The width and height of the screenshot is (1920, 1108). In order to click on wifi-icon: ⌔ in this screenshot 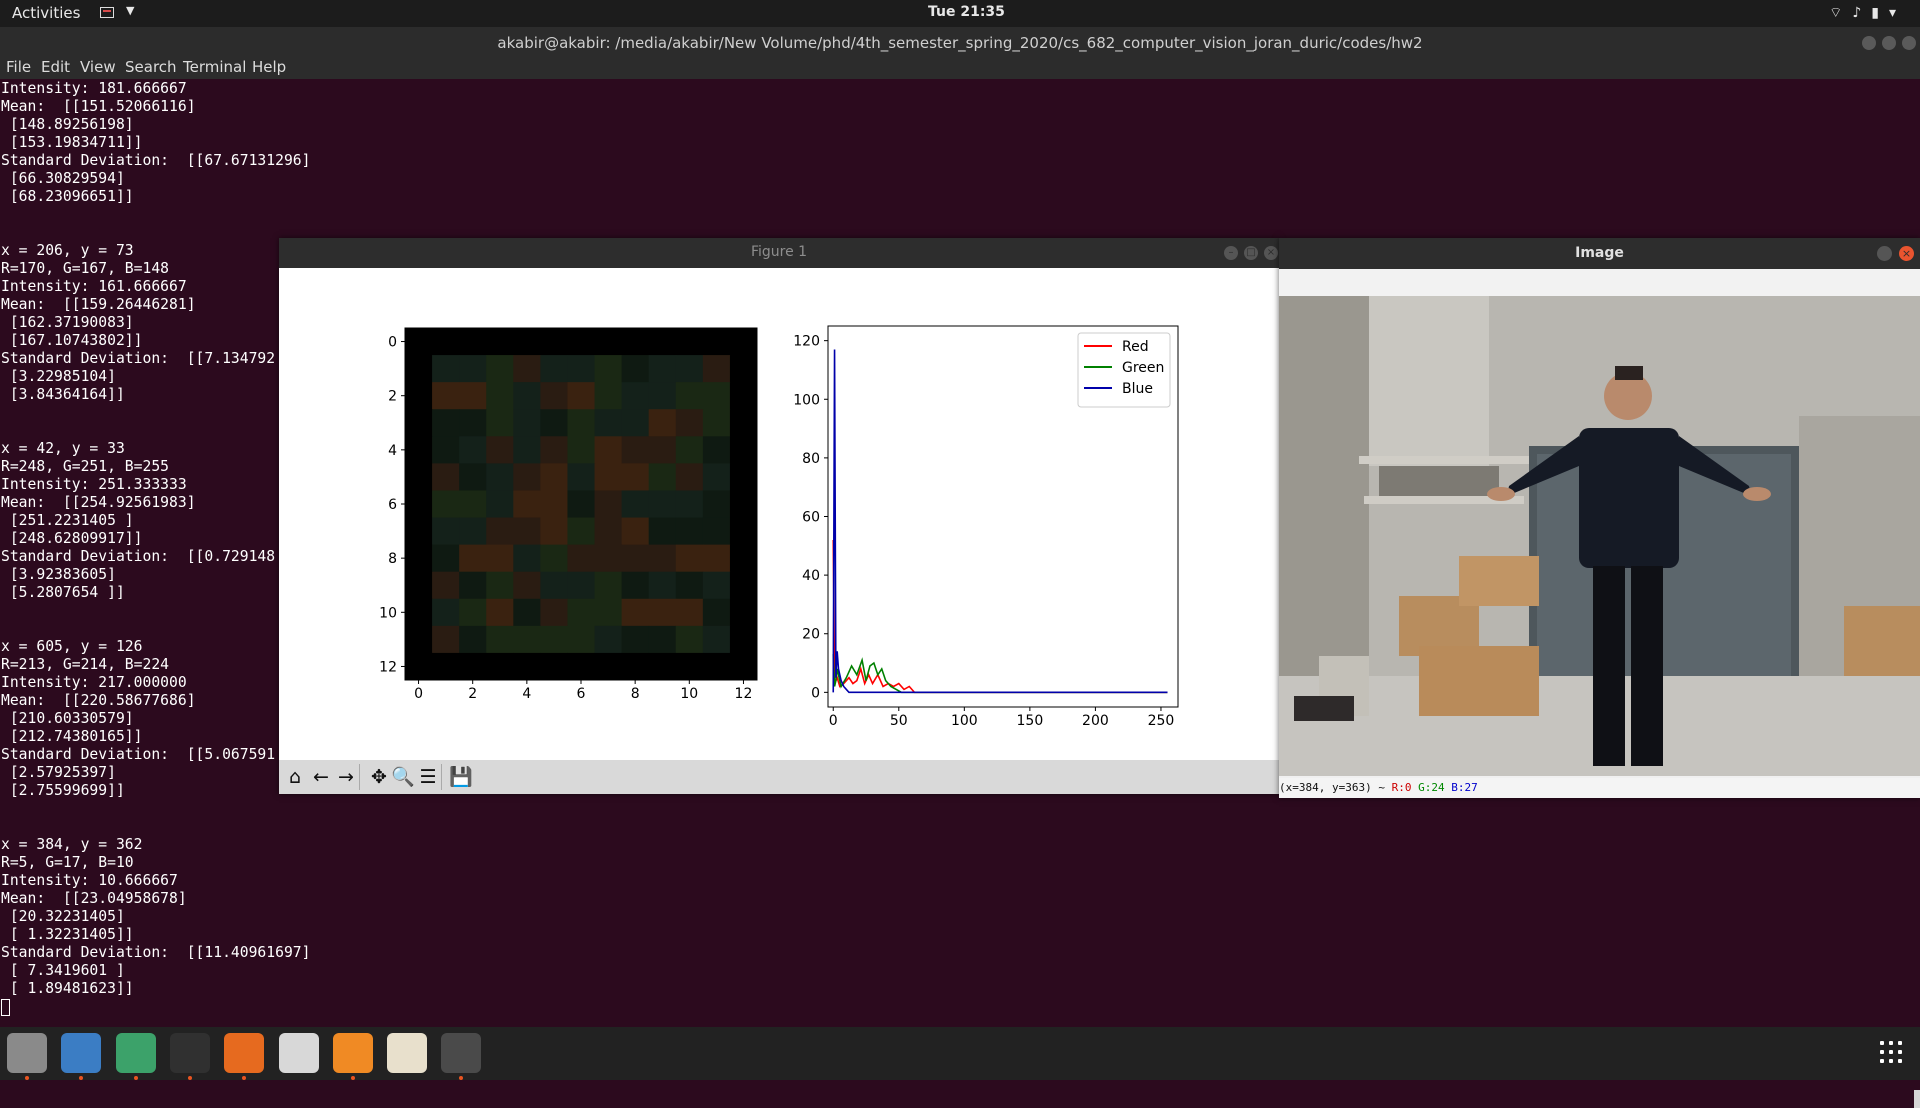, I will do `click(1840, 13)`.